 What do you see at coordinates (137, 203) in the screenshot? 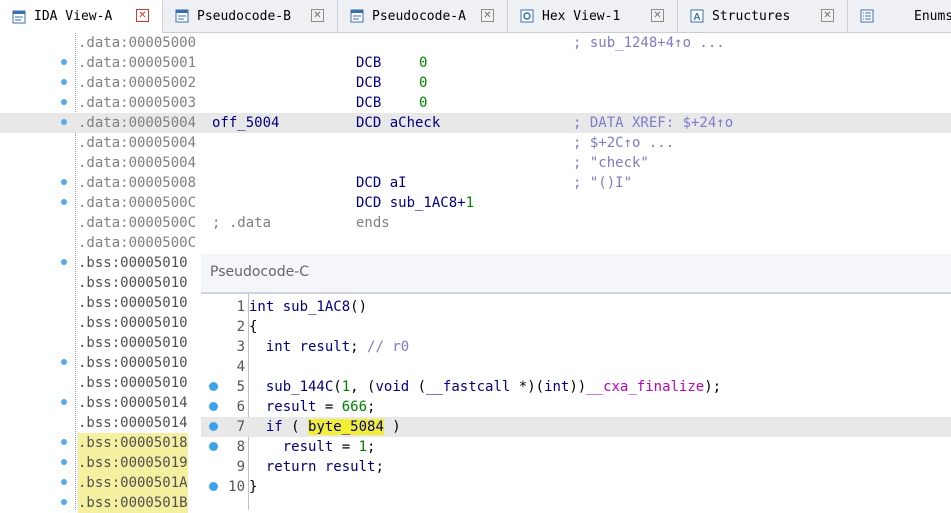
I see `address: .data:0000500C` at bounding box center [137, 203].